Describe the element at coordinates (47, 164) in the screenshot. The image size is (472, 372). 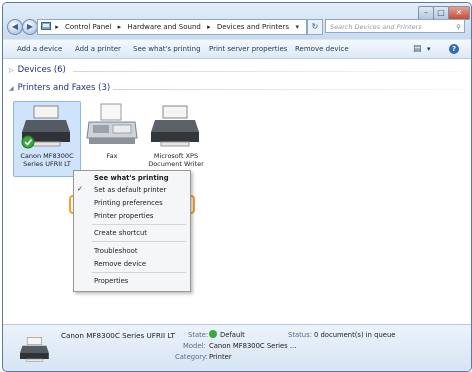
I see `printer-name-line2: Series UFRII LT` at that location.